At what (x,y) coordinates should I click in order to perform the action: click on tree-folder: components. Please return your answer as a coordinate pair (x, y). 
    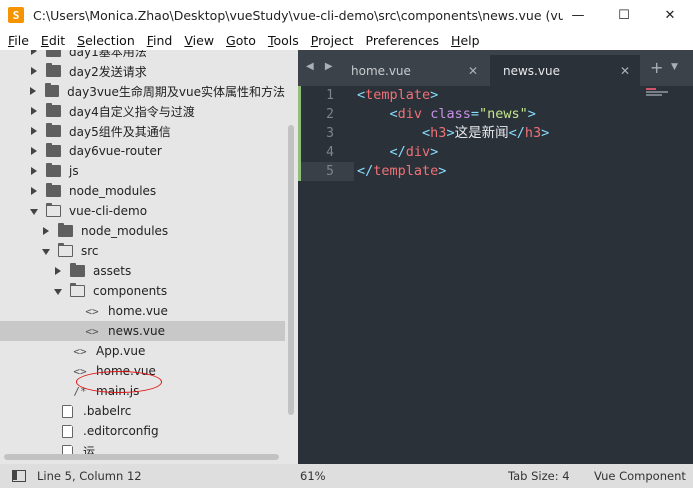
    Looking at the image, I should click on (142, 291).